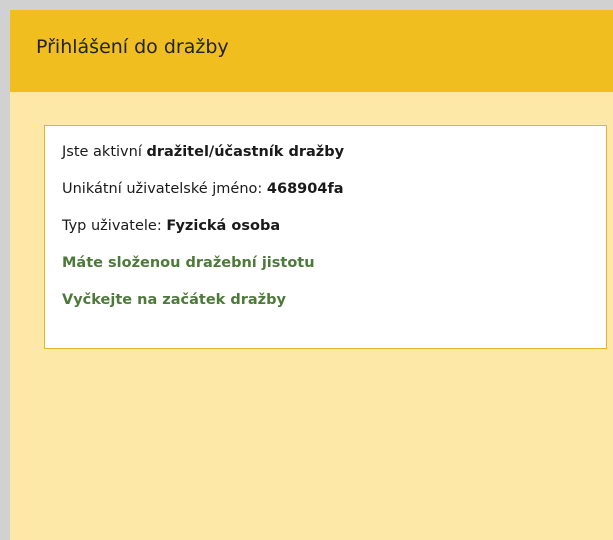  Describe the element at coordinates (114, 226) in the screenshot. I see `user-type-label: Typ uživatele:` at that location.